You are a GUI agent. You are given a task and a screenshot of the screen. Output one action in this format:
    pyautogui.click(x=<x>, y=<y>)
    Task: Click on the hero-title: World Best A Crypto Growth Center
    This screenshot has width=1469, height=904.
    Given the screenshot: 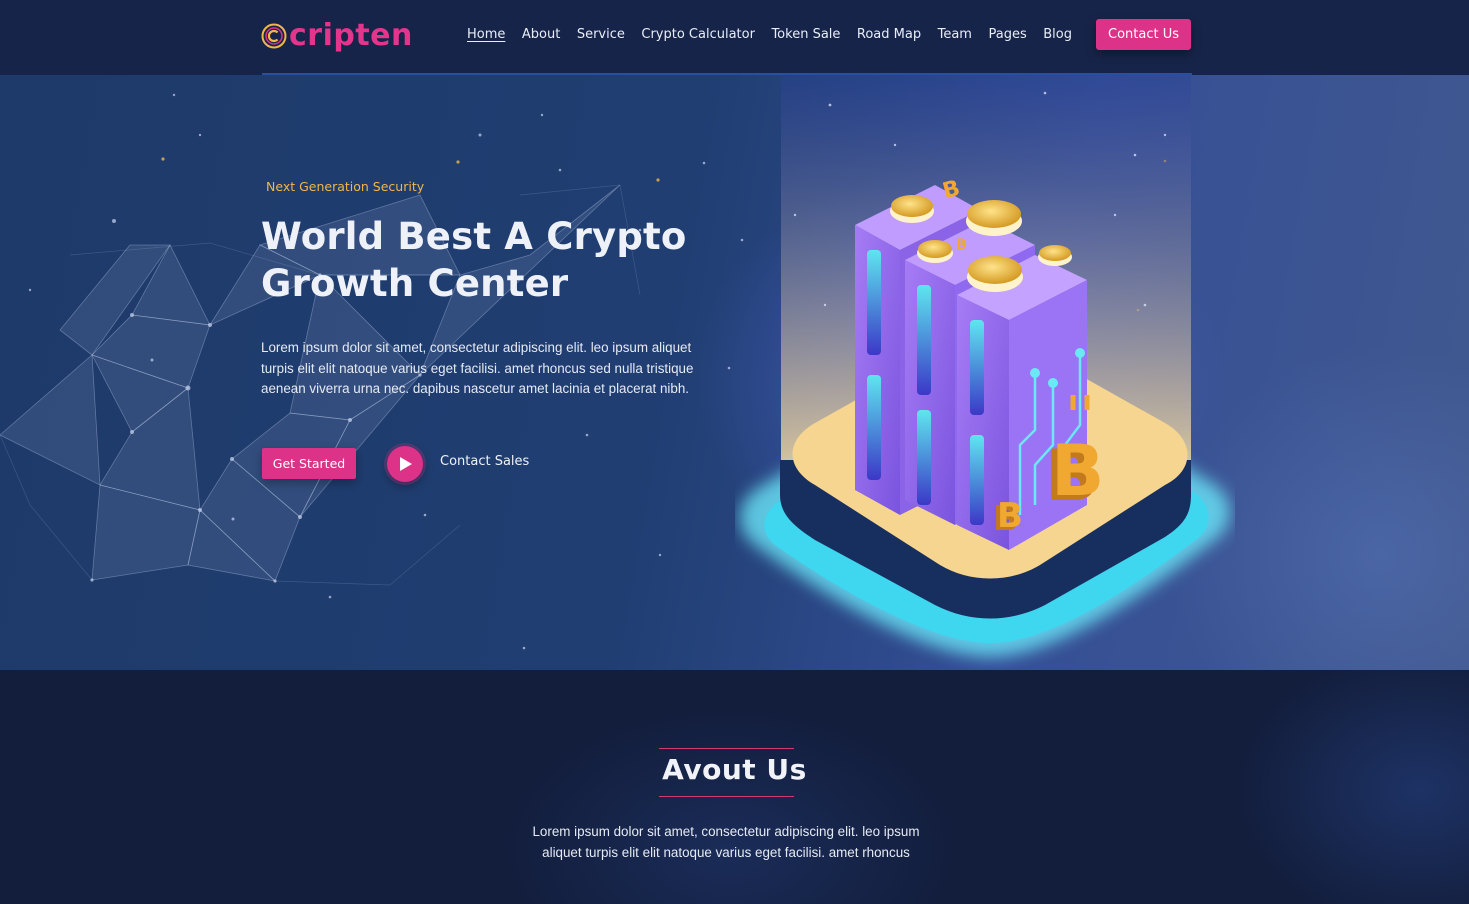 What is the action you would take?
    pyautogui.click(x=474, y=260)
    